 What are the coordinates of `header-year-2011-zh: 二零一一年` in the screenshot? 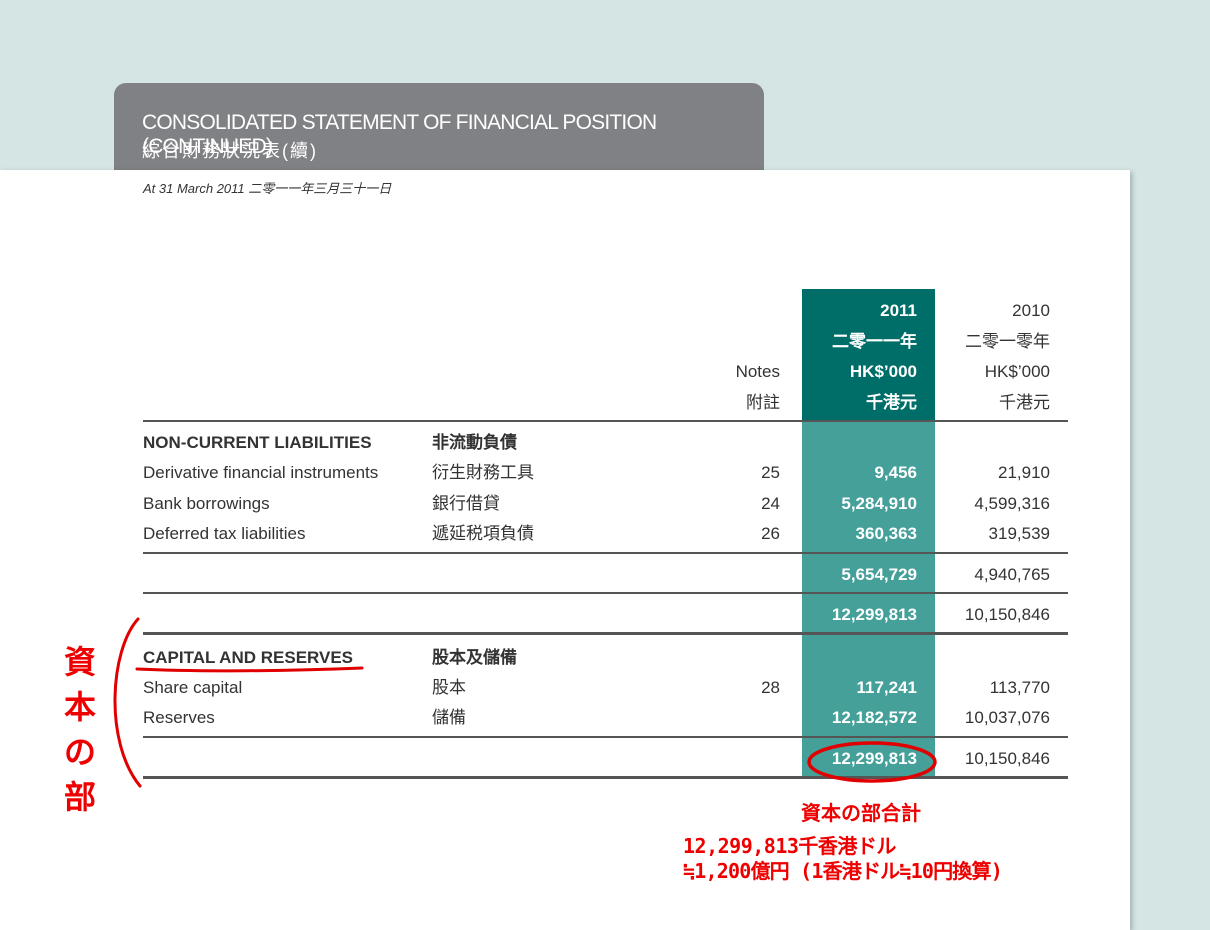 It's located at (874, 341).